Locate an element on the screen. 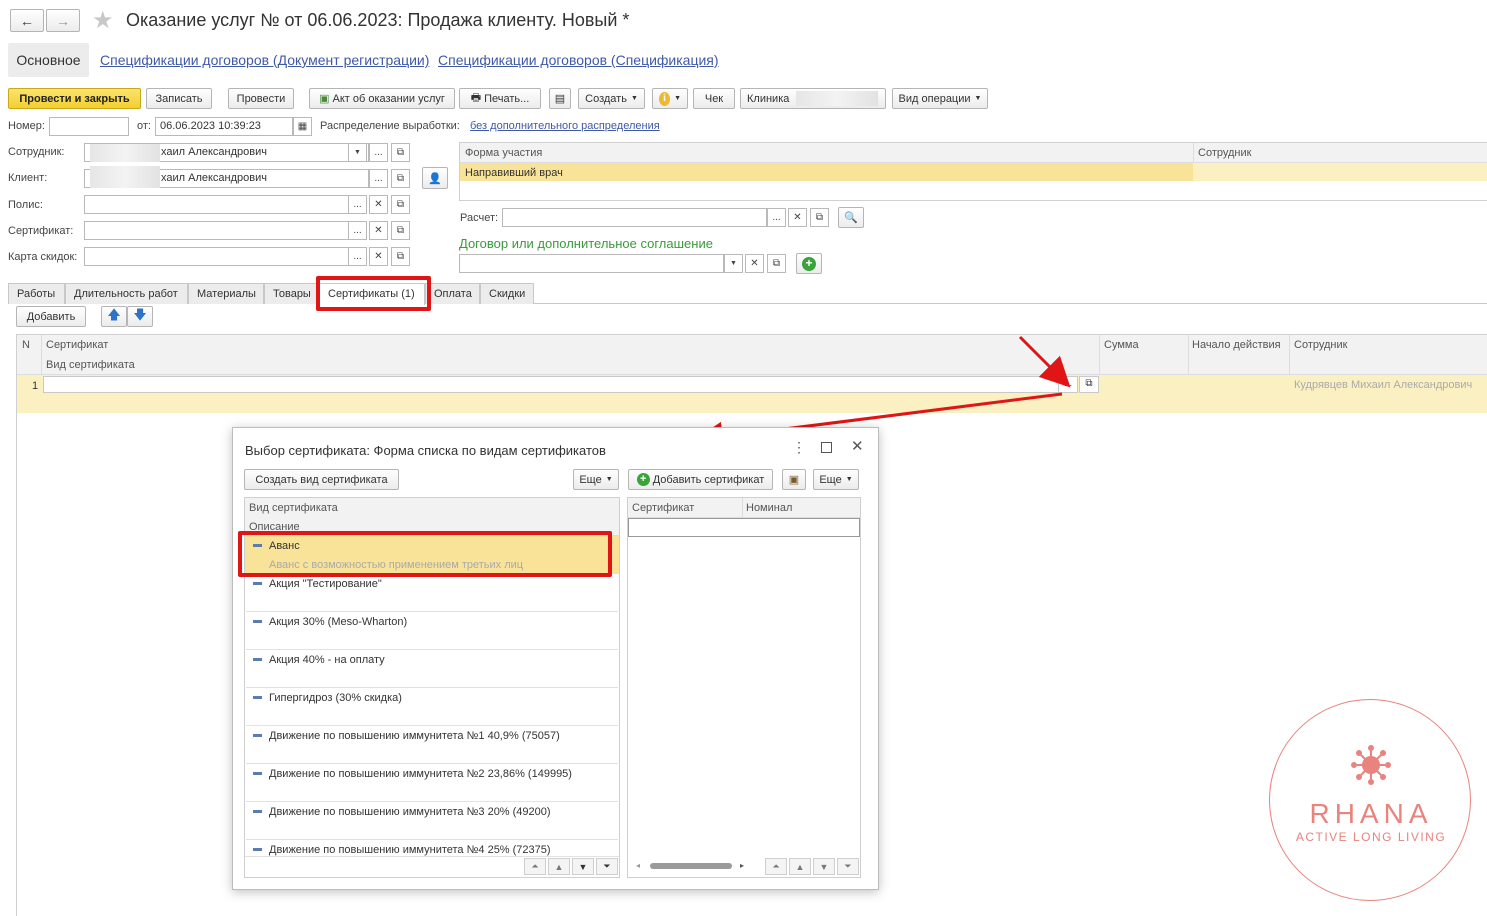  arrow-to-select-button is located at coordinates (1044, 361).